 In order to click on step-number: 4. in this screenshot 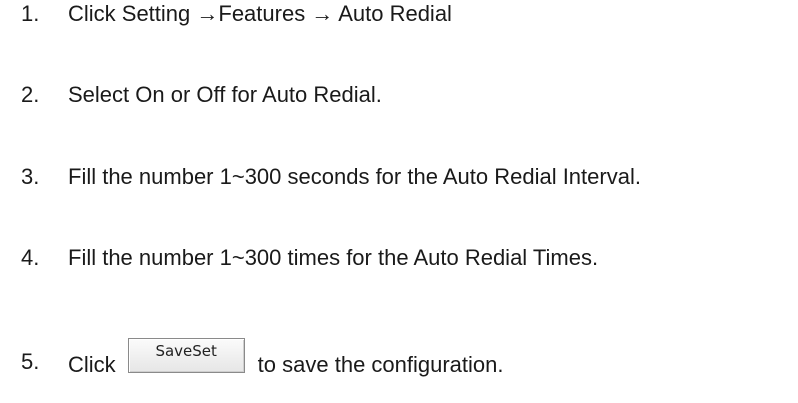, I will do `click(30, 257)`.